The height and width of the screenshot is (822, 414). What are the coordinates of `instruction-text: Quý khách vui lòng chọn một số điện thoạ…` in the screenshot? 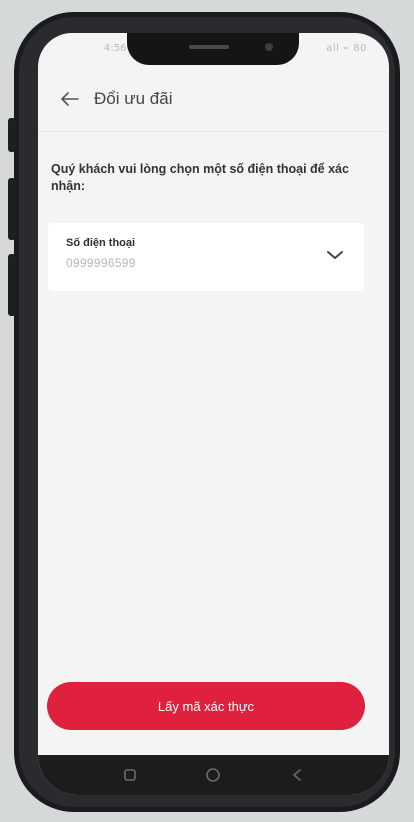 It's located at (200, 177).